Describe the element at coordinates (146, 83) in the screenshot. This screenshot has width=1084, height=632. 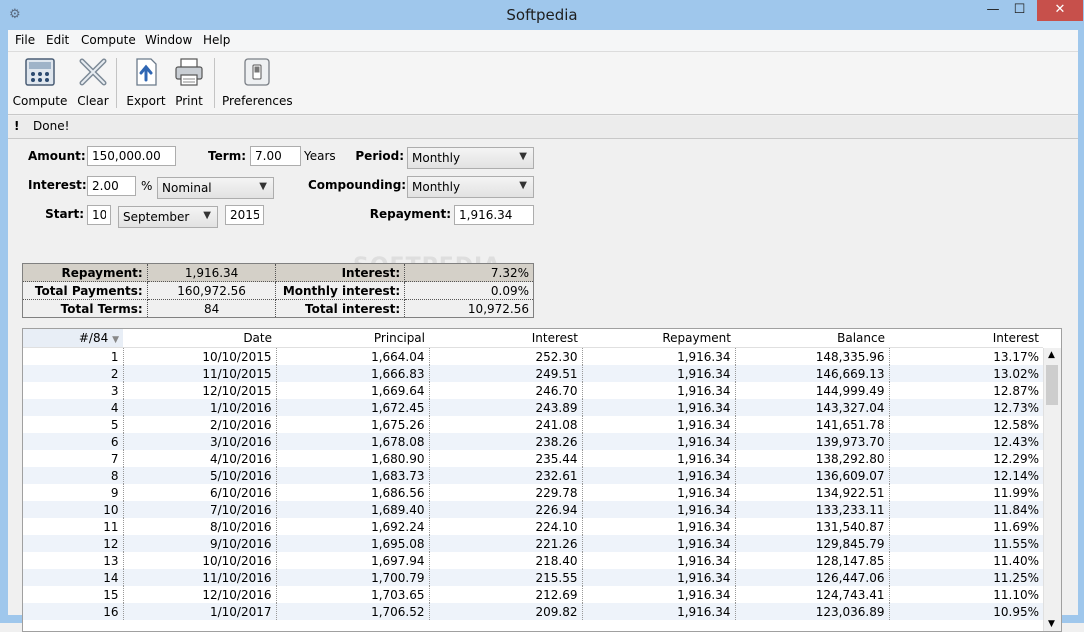
I see `export-button: Export` at that location.